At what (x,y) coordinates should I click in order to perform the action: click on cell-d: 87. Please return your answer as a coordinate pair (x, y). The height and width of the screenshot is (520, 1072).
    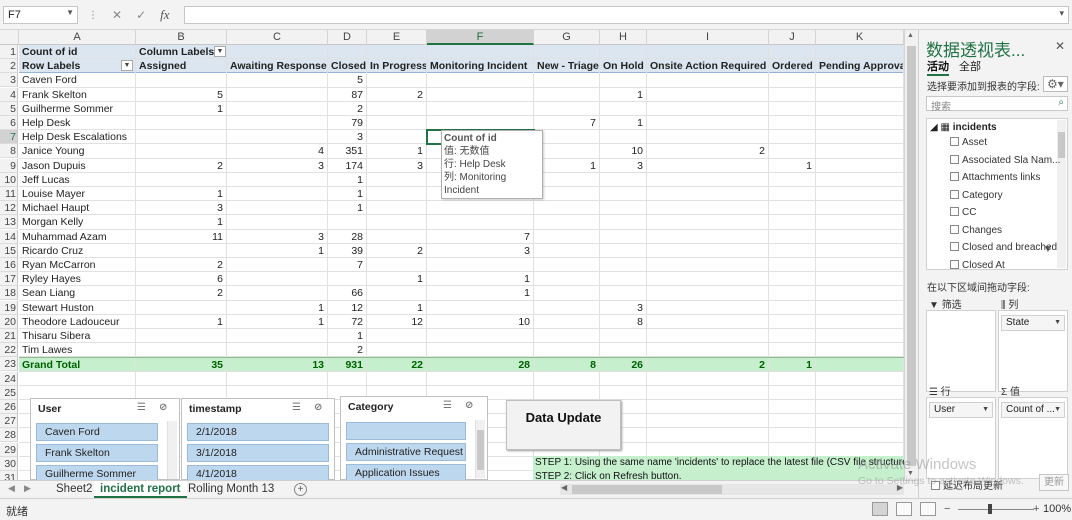
    Looking at the image, I should click on (347, 94).